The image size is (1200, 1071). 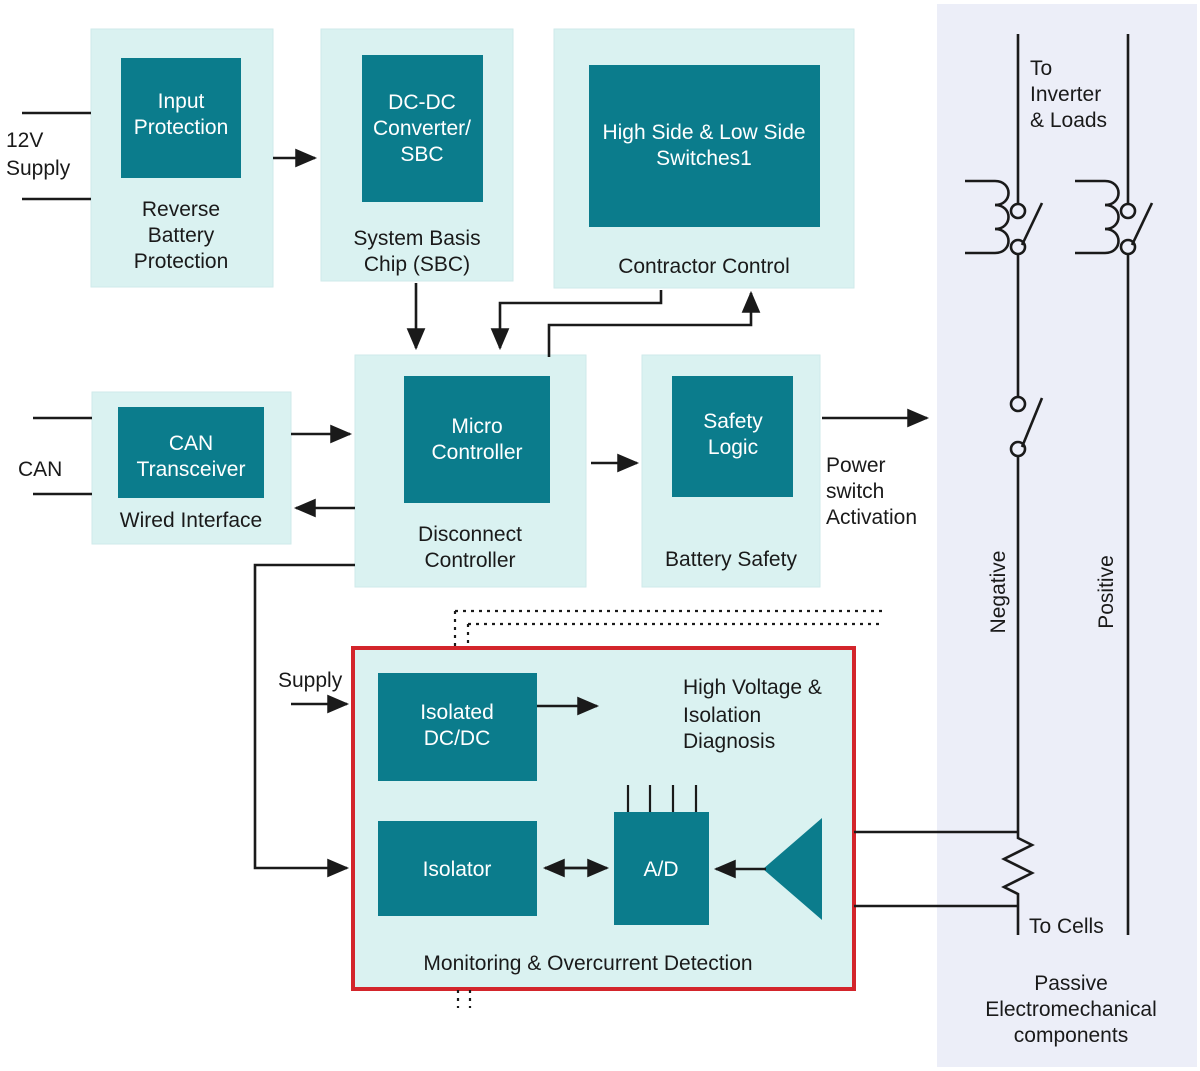 I want to click on chip-isolator-label: Isolator, so click(x=457, y=869).